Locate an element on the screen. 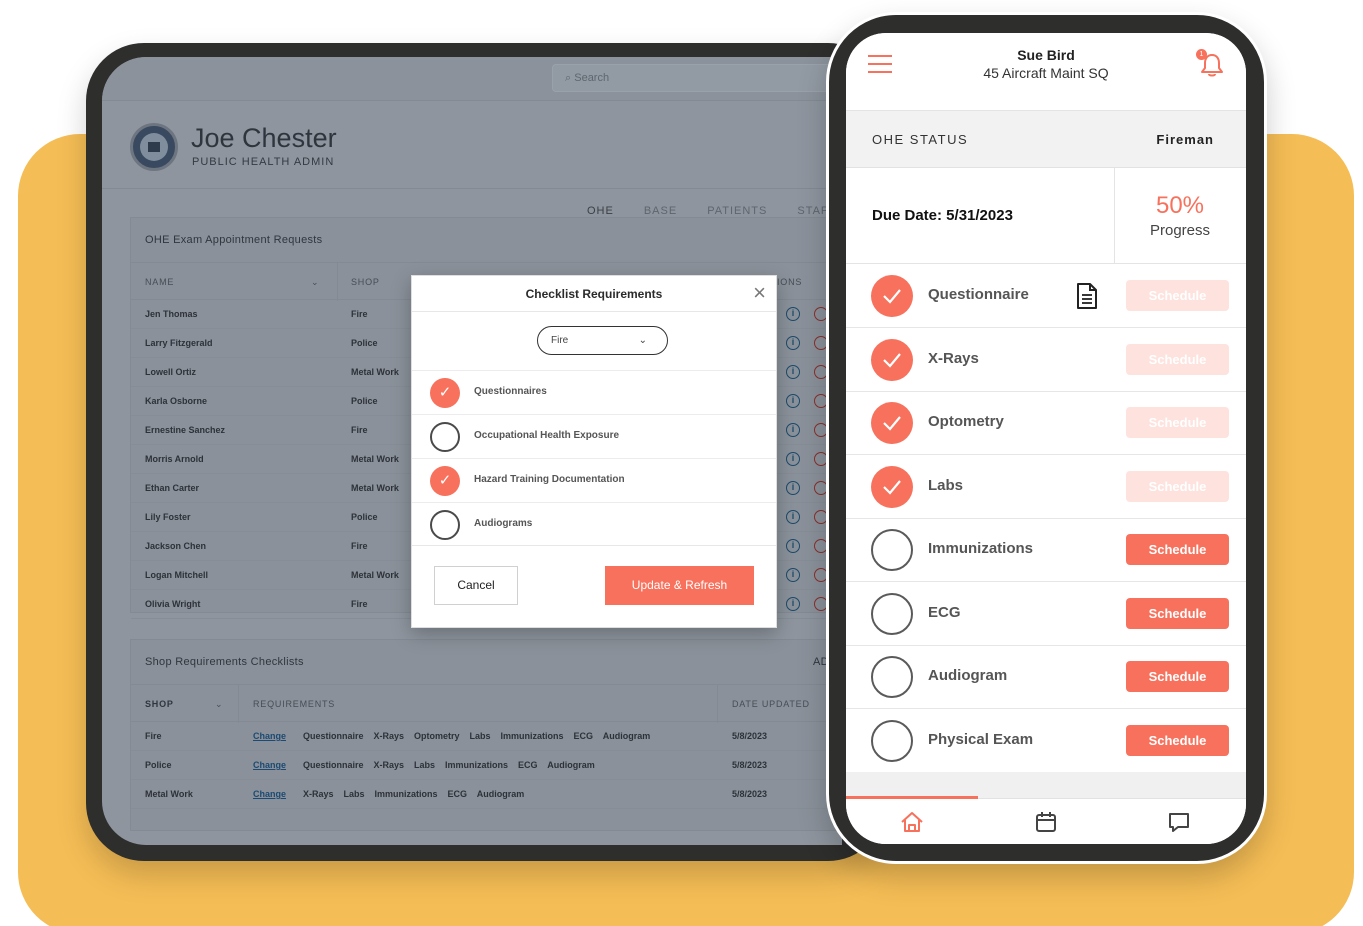 The height and width of the screenshot is (926, 1363). requirement-label: ECG is located at coordinates (944, 612).